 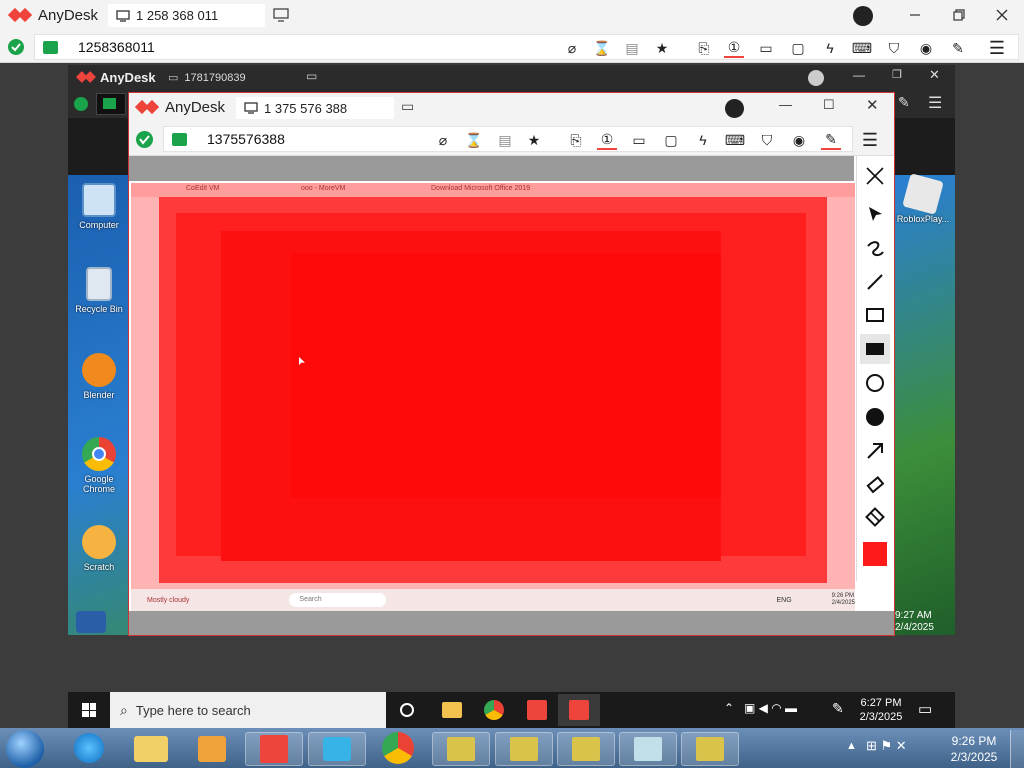 I want to click on notification-icon: ▭, so click(x=925, y=709).